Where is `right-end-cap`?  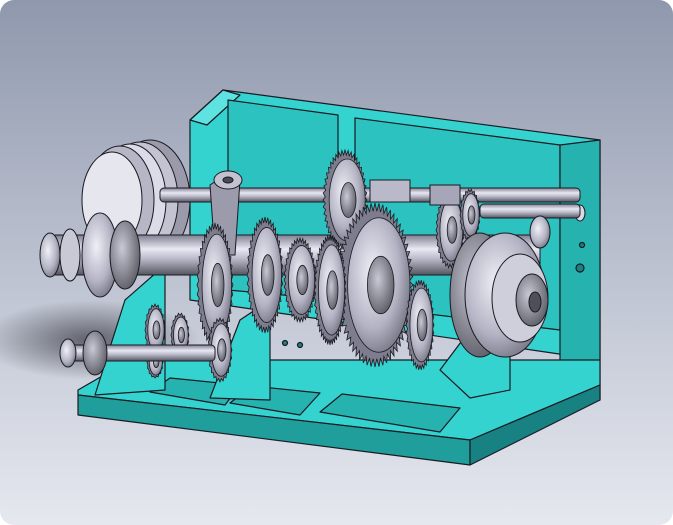 right-end-cap is located at coordinates (499, 295).